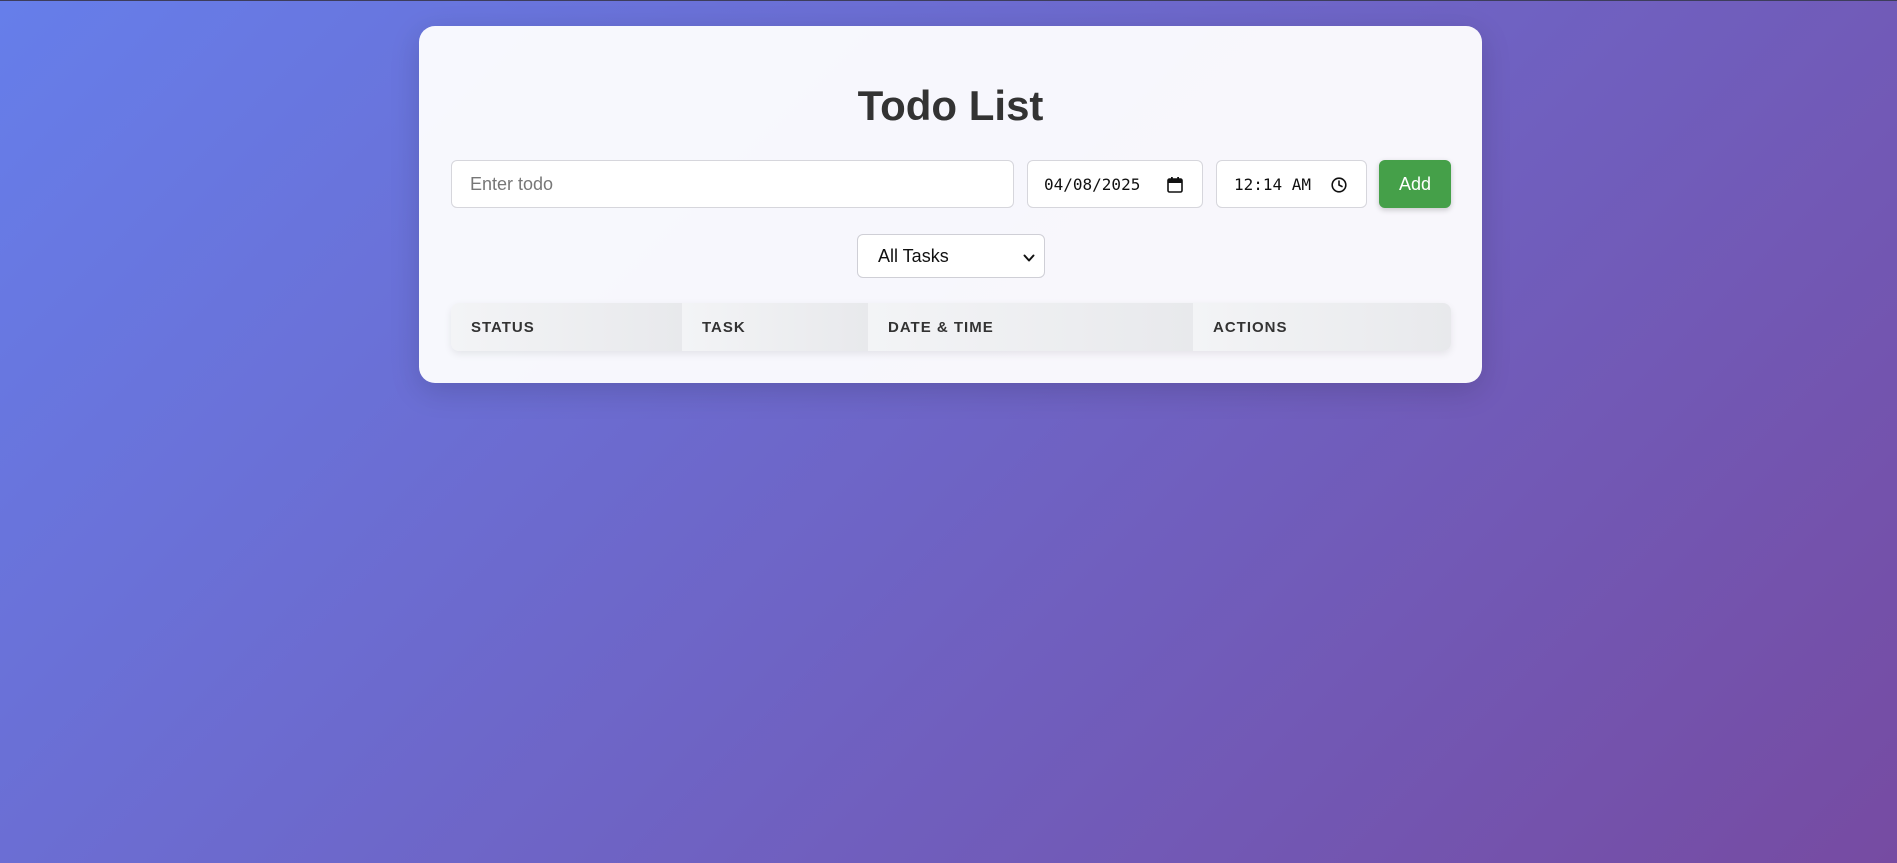 The width and height of the screenshot is (1897, 863). Describe the element at coordinates (566, 327) in the screenshot. I see `column-header-status: STATUS` at that location.